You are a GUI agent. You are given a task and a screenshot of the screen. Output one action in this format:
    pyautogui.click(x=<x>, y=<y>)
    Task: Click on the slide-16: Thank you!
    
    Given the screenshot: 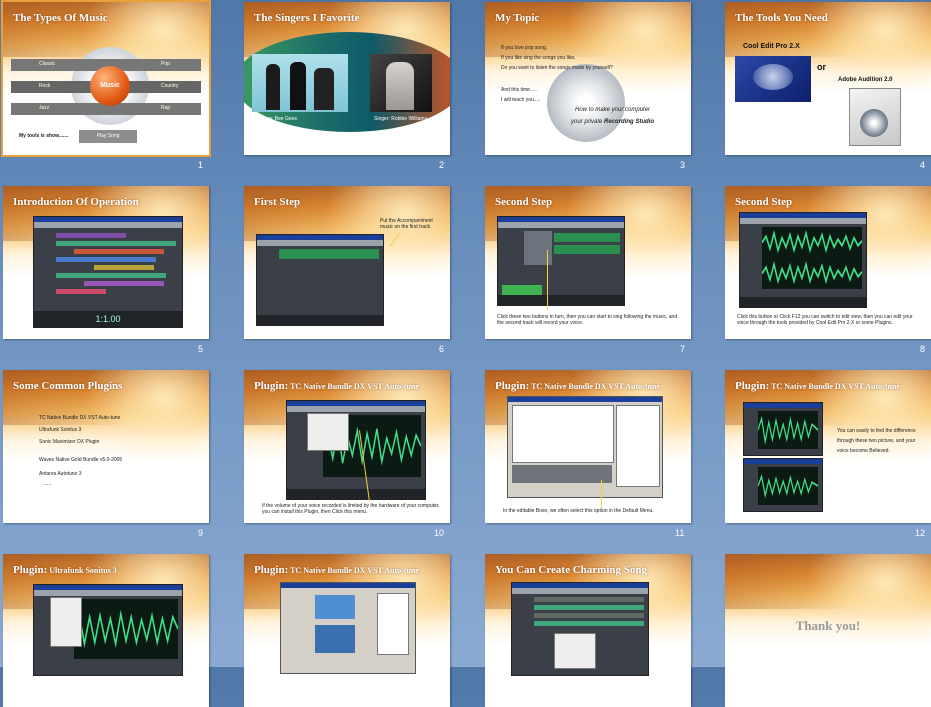 What is the action you would take?
    pyautogui.click(x=828, y=630)
    